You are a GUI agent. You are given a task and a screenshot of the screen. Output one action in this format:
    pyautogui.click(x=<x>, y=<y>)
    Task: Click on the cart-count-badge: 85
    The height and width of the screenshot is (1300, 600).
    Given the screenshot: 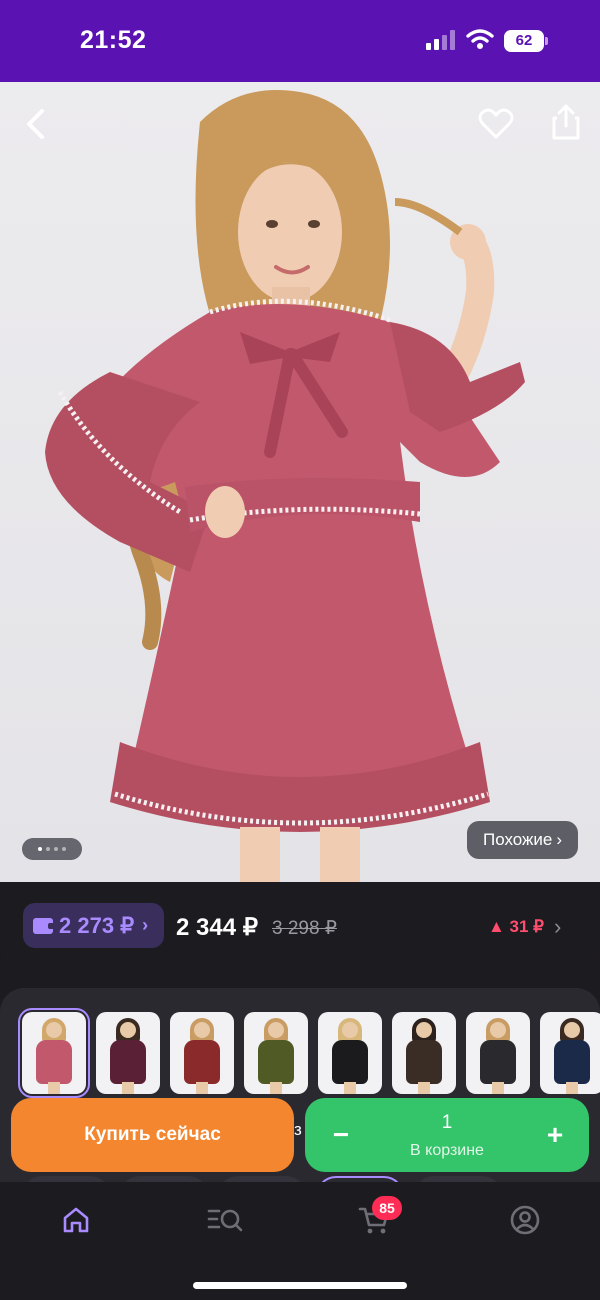 What is the action you would take?
    pyautogui.click(x=387, y=1208)
    